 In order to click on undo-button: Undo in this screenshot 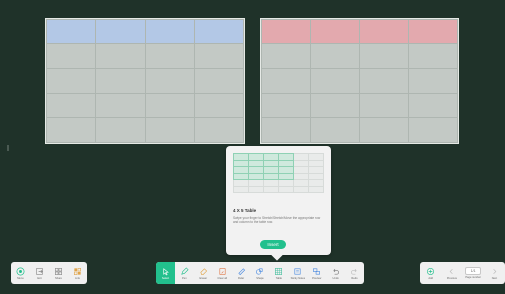, I will do `click(335, 273)`.